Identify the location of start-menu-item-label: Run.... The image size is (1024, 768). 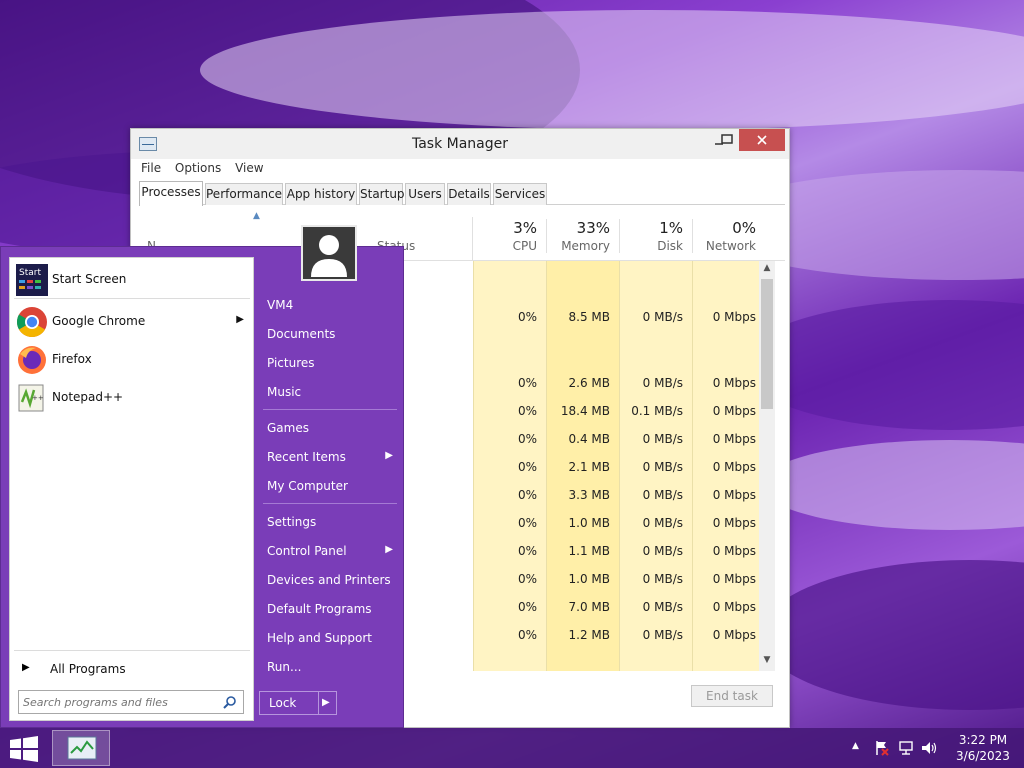
(284, 667).